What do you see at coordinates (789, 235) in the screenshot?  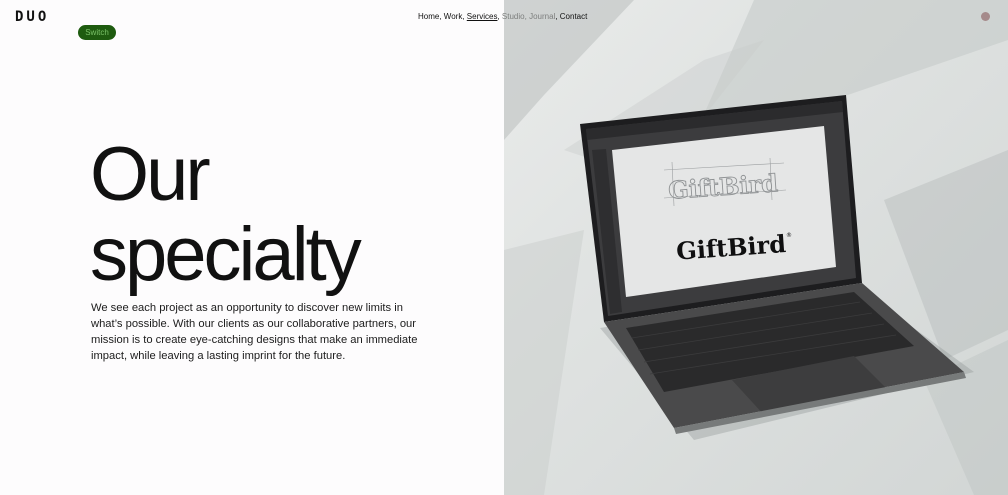 I see `registered-mark: ®` at bounding box center [789, 235].